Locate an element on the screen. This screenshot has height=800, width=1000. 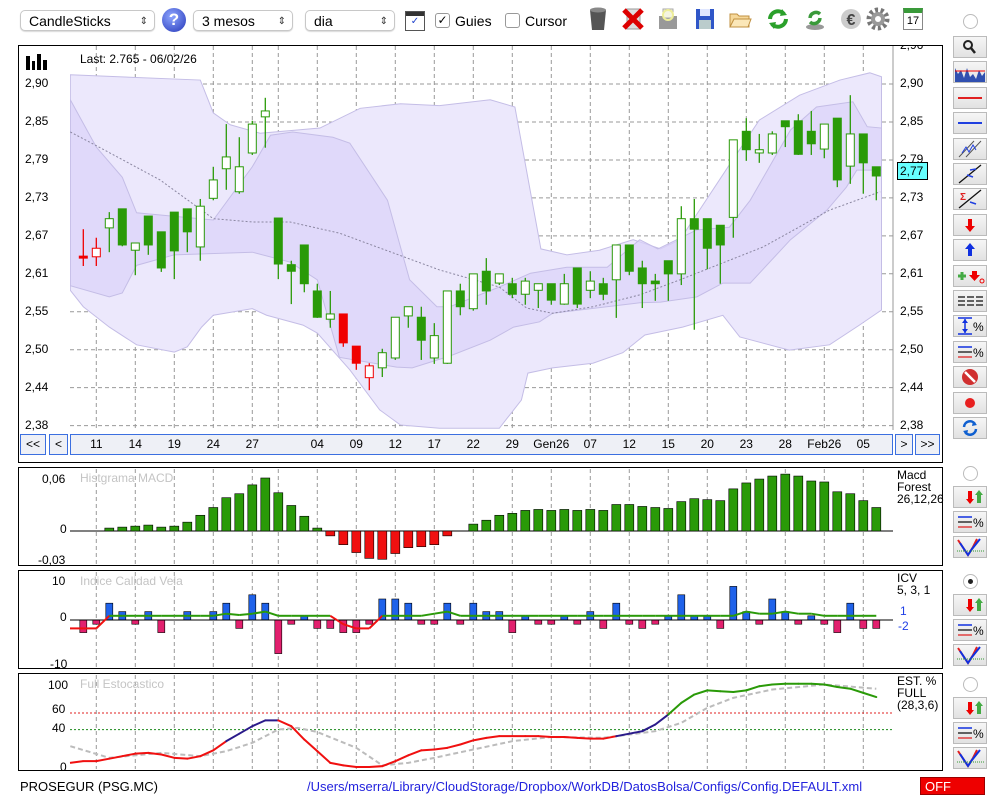
sync-button is located at coordinates (970, 428).